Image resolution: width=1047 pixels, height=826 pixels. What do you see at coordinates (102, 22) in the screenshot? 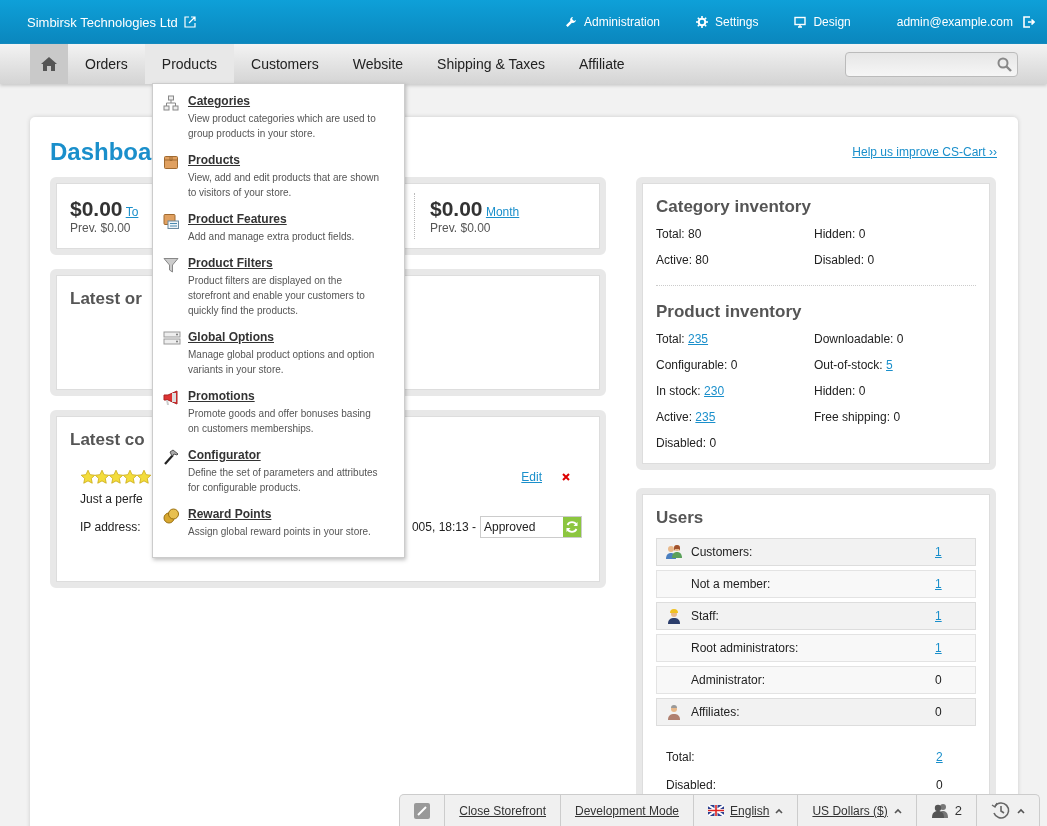
I see `company-name: Simbirsk Technologies Ltd` at bounding box center [102, 22].